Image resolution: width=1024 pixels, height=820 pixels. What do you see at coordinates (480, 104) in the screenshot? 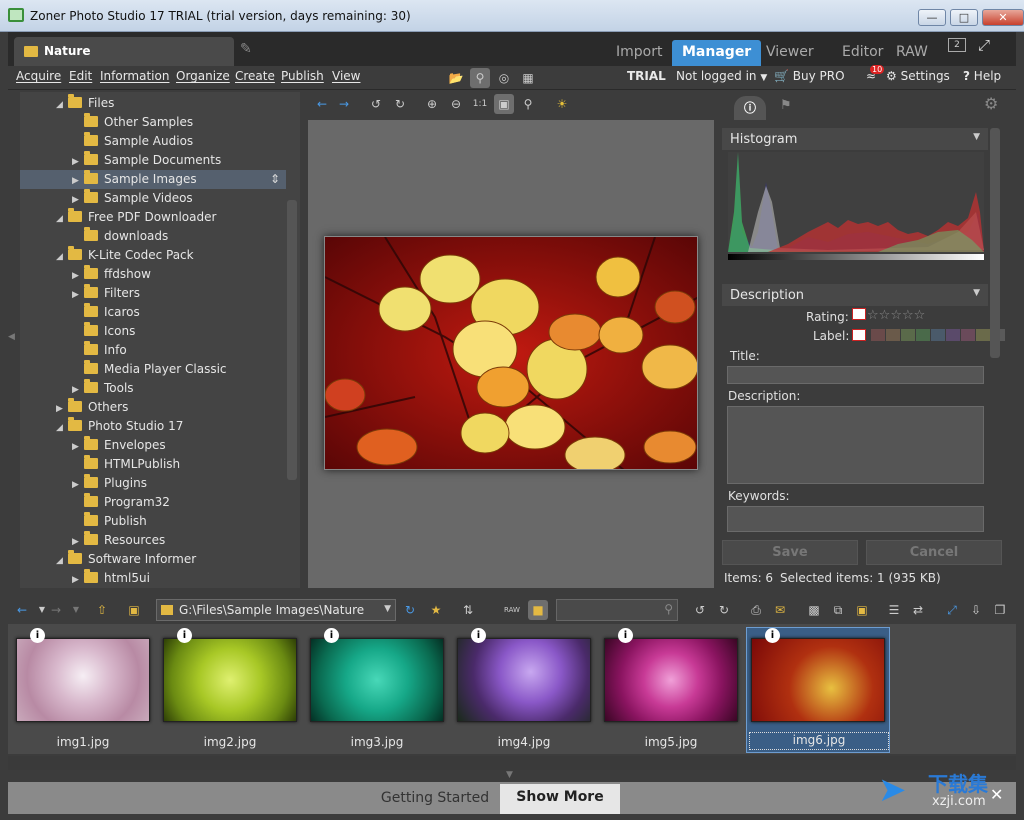
I see `actual-size-icon: 1:1` at bounding box center [480, 104].